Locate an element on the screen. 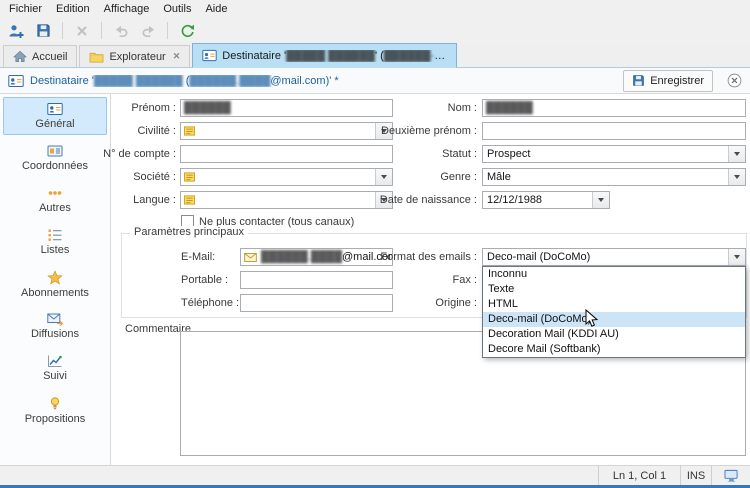 This screenshot has width=750, height=488. undo-button is located at coordinates (121, 30).